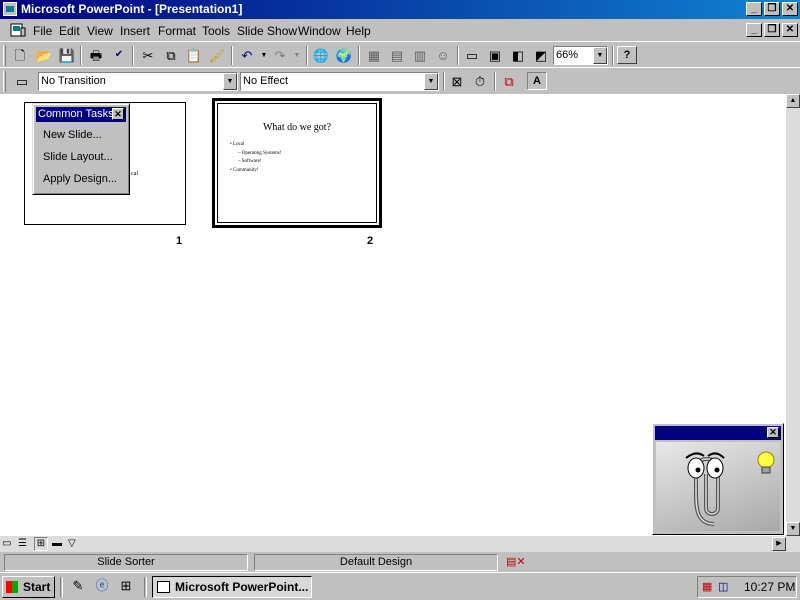 Image resolution: width=800 pixels, height=600 pixels. What do you see at coordinates (339, 81) in the screenshot?
I see `effect-select: No Effect ▼` at bounding box center [339, 81].